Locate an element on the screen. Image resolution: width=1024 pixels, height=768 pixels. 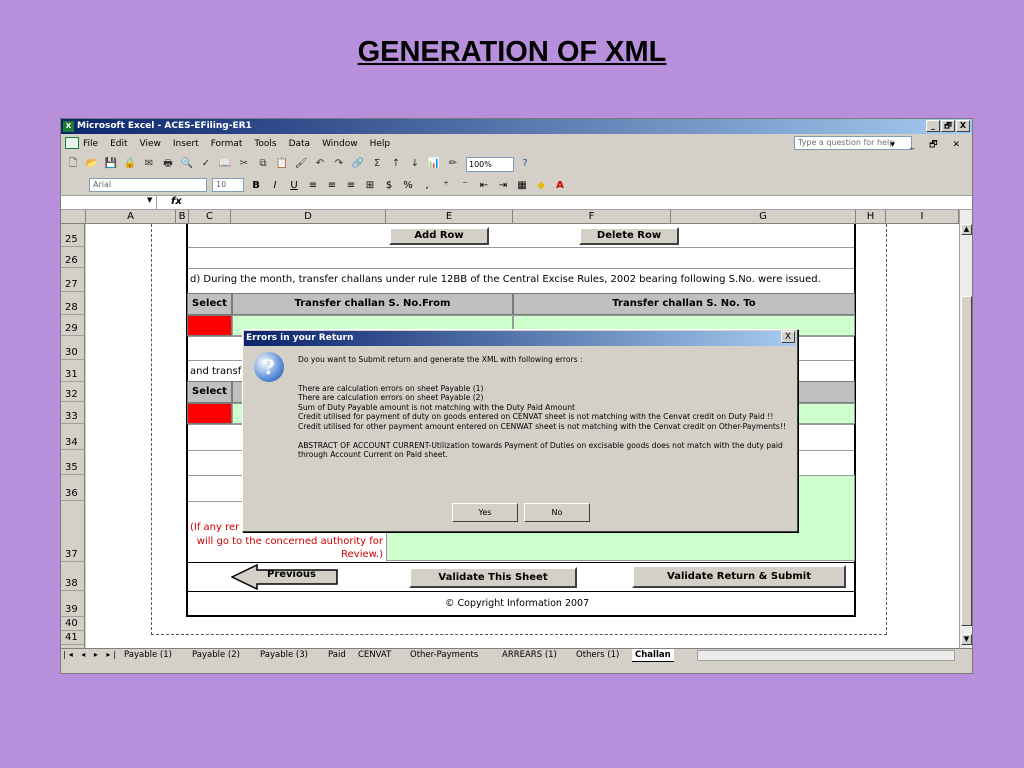
increase-decimal-icon: ⁺ is located at coordinates (446, 185).